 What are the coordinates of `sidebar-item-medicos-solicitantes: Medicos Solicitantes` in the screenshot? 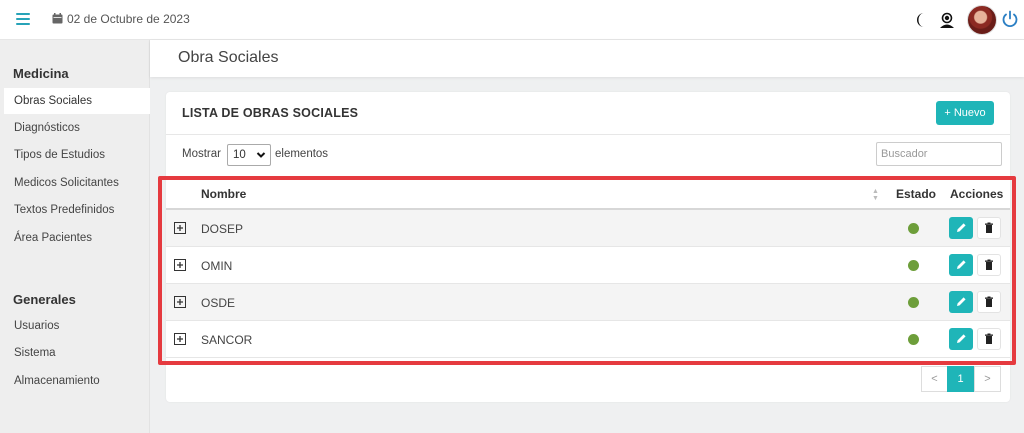 It's located at (77, 183).